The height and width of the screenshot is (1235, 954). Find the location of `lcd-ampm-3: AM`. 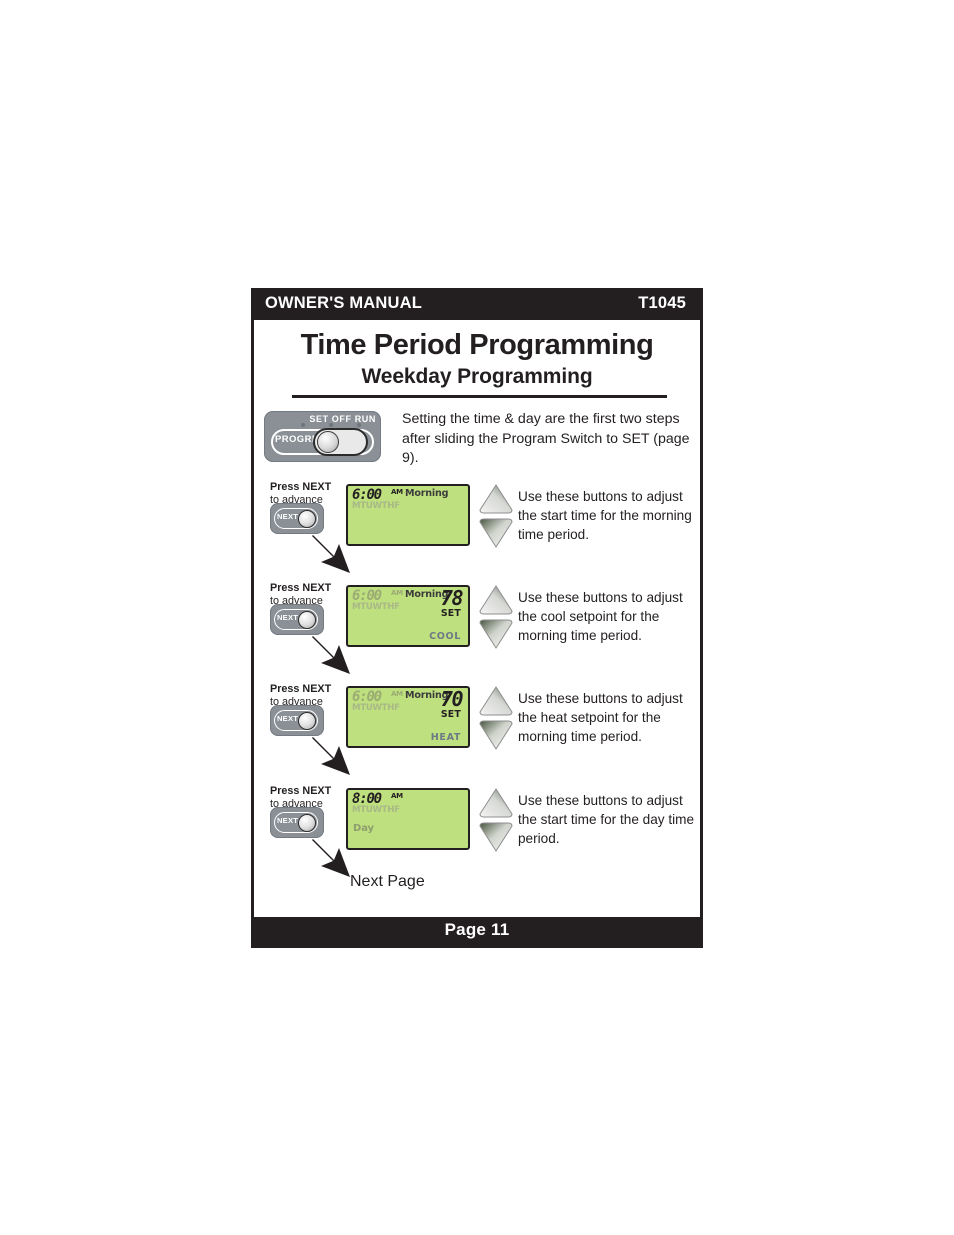

lcd-ampm-3: AM is located at coordinates (397, 694).